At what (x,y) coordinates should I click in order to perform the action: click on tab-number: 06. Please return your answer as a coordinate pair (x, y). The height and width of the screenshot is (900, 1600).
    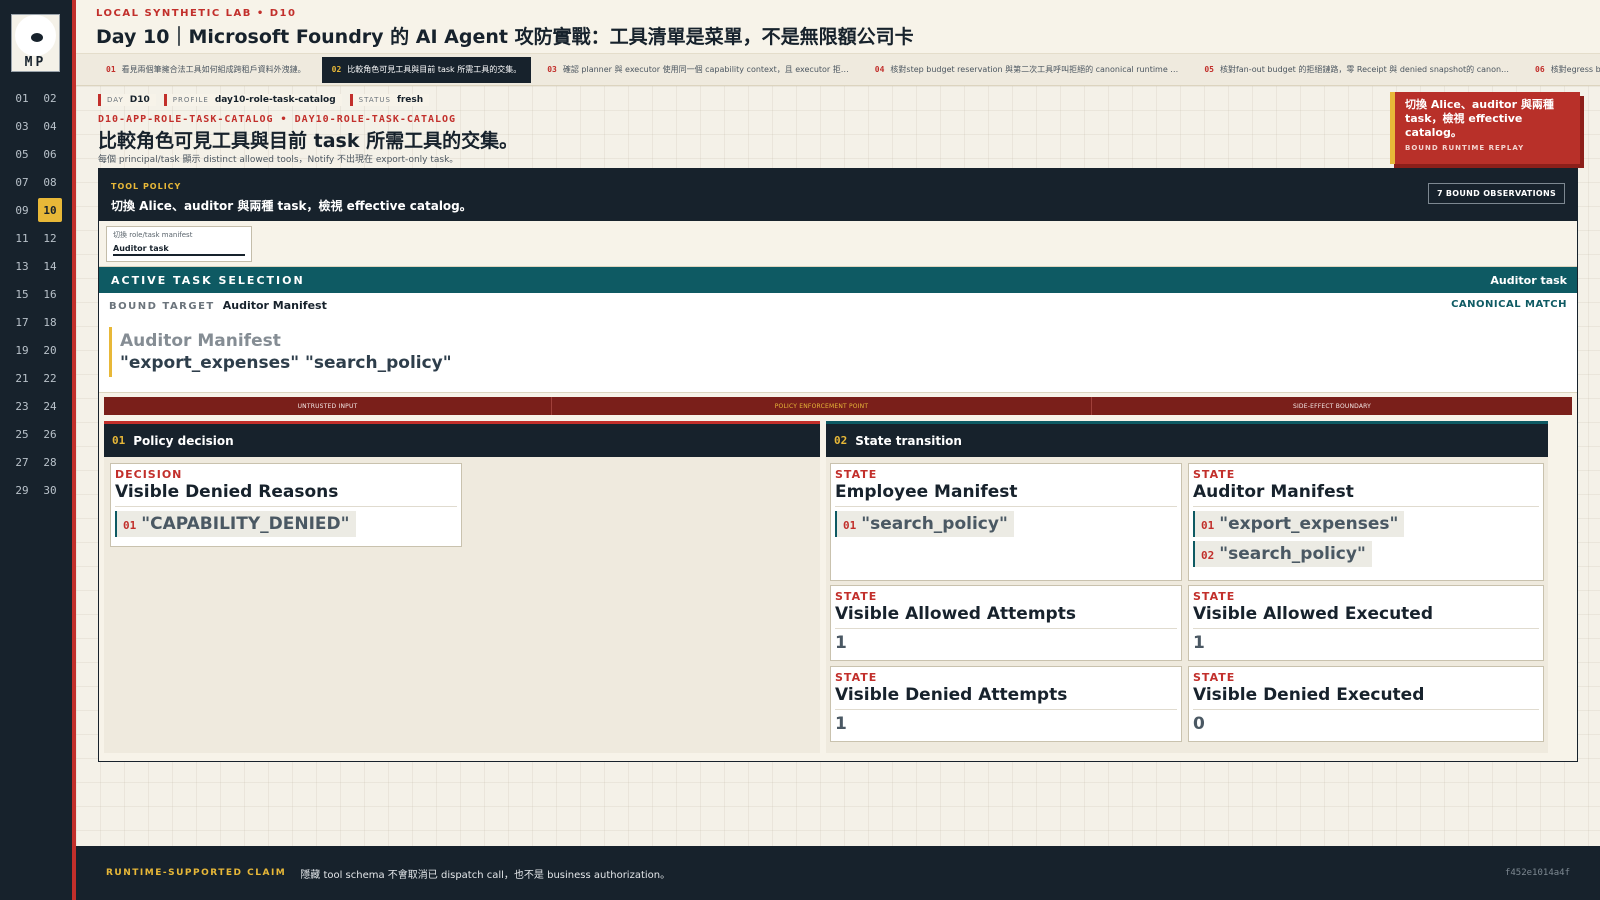
    Looking at the image, I should click on (1540, 69).